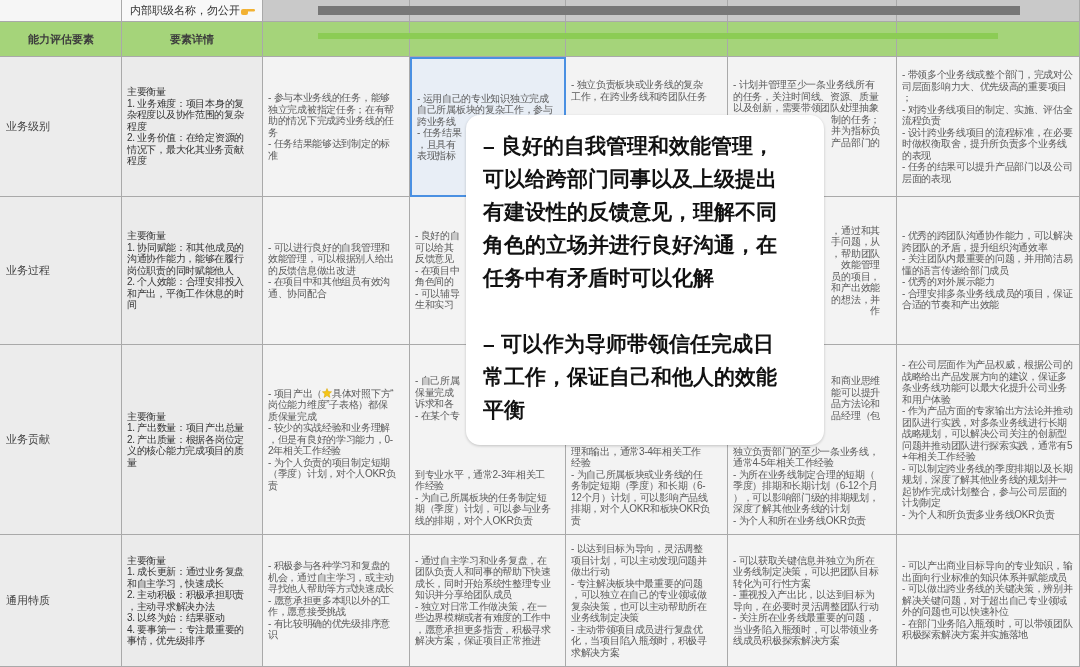 The image size is (1080, 667). What do you see at coordinates (855, 415) in the screenshot?
I see `cell-text: 品经理（包` at bounding box center [855, 415].